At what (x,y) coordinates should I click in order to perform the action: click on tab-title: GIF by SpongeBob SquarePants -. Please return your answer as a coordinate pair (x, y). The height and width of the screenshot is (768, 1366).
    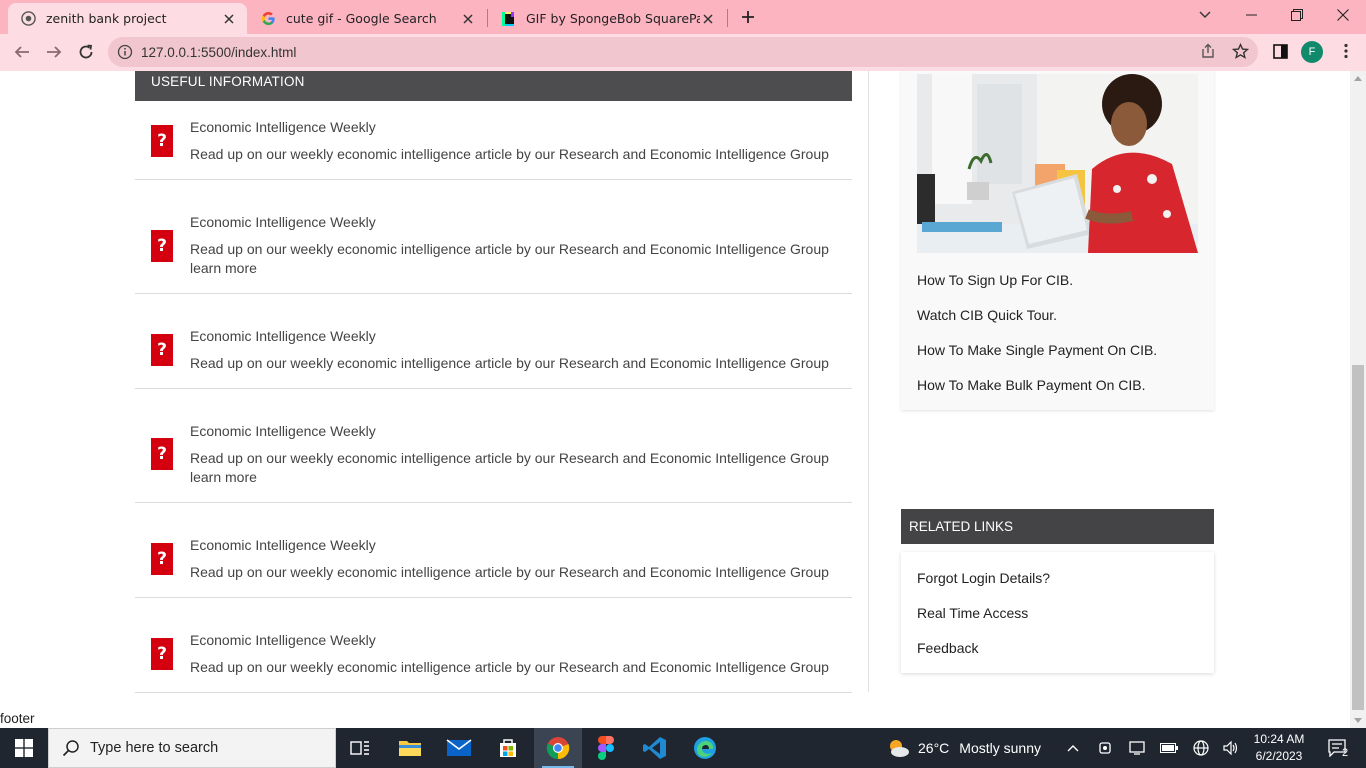
    Looking at the image, I should click on (613, 18).